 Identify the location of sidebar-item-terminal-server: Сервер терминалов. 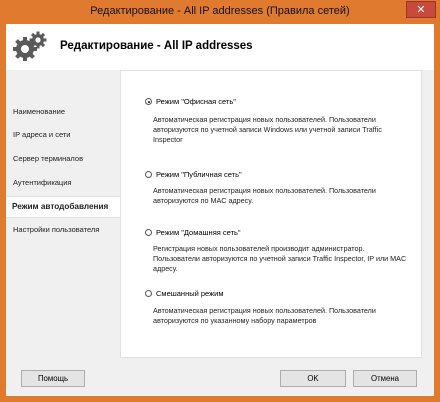
(63, 159).